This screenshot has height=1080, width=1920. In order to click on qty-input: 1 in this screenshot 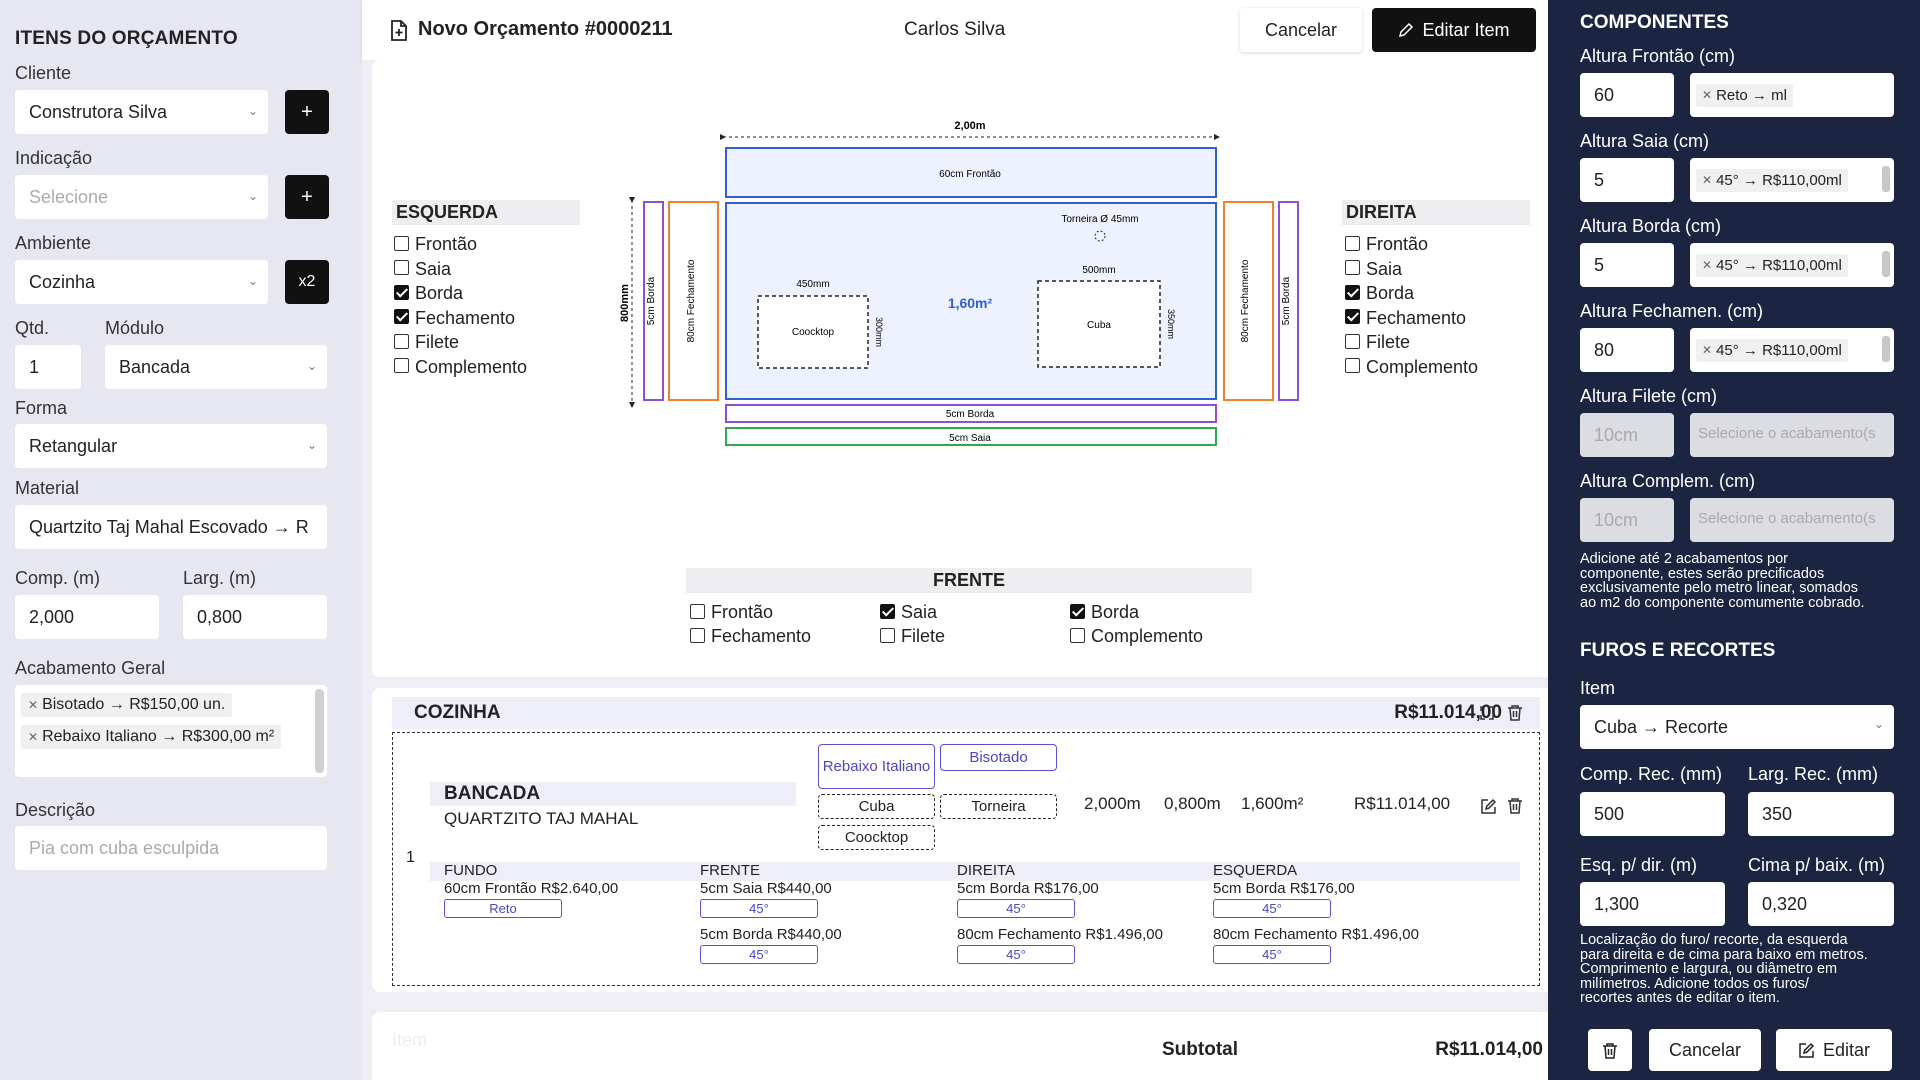, I will do `click(48, 367)`.